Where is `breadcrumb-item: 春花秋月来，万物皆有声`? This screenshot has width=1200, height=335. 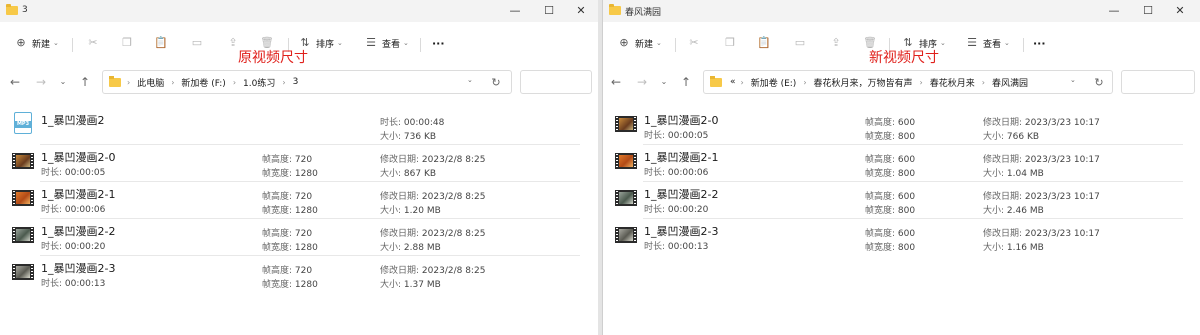
breadcrumb-item: 春花秋月来，万物皆有声 is located at coordinates (863, 82).